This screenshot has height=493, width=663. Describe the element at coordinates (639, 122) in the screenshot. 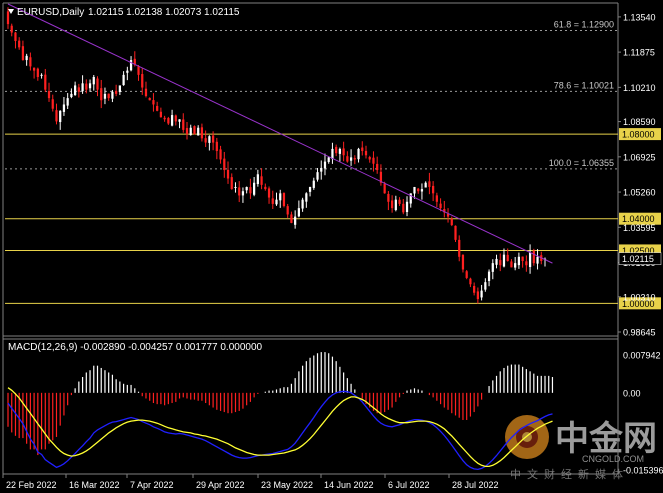

I see `price-tick-3: 1.08590` at that location.